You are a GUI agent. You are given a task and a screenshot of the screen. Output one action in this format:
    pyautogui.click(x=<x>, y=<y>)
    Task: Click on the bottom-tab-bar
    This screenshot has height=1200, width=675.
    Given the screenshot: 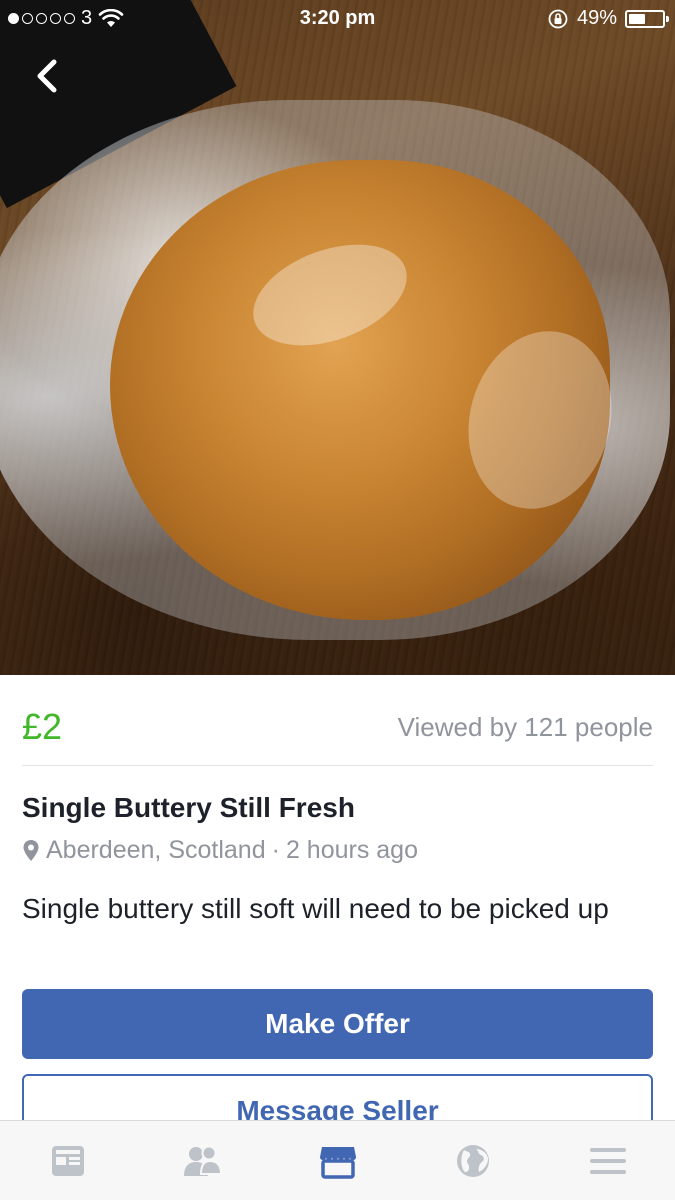 What is the action you would take?
    pyautogui.click(x=337, y=1160)
    